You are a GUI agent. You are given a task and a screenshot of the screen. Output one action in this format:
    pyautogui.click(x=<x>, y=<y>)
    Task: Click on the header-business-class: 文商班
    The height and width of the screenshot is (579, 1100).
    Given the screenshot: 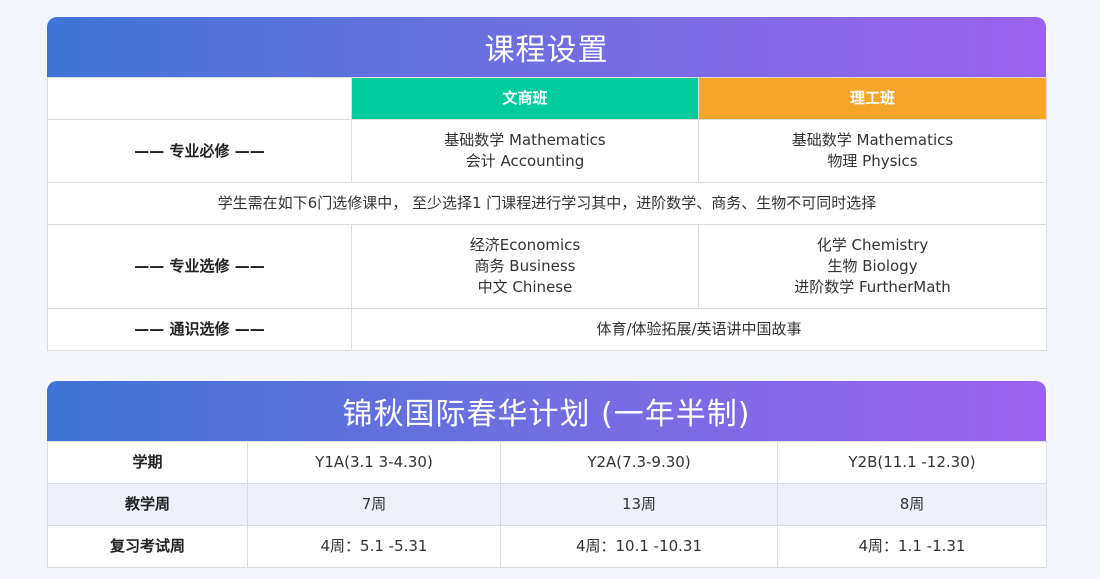 What is the action you would take?
    pyautogui.click(x=525, y=98)
    